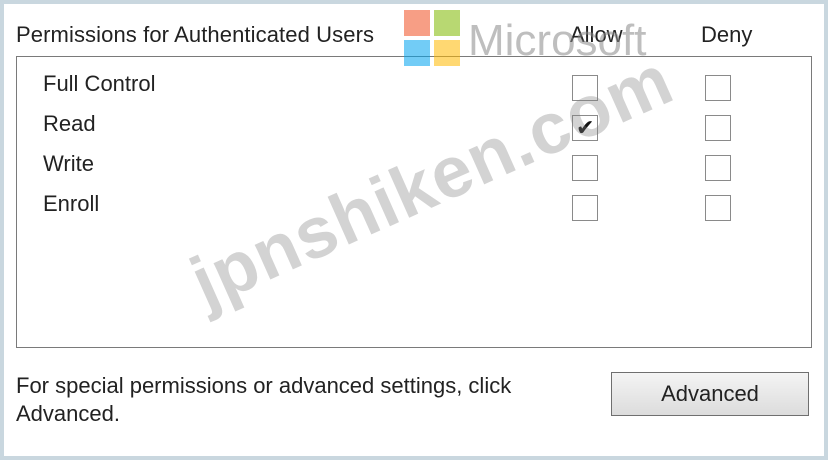 The image size is (828, 460). I want to click on permission-label: Read, so click(69, 123).